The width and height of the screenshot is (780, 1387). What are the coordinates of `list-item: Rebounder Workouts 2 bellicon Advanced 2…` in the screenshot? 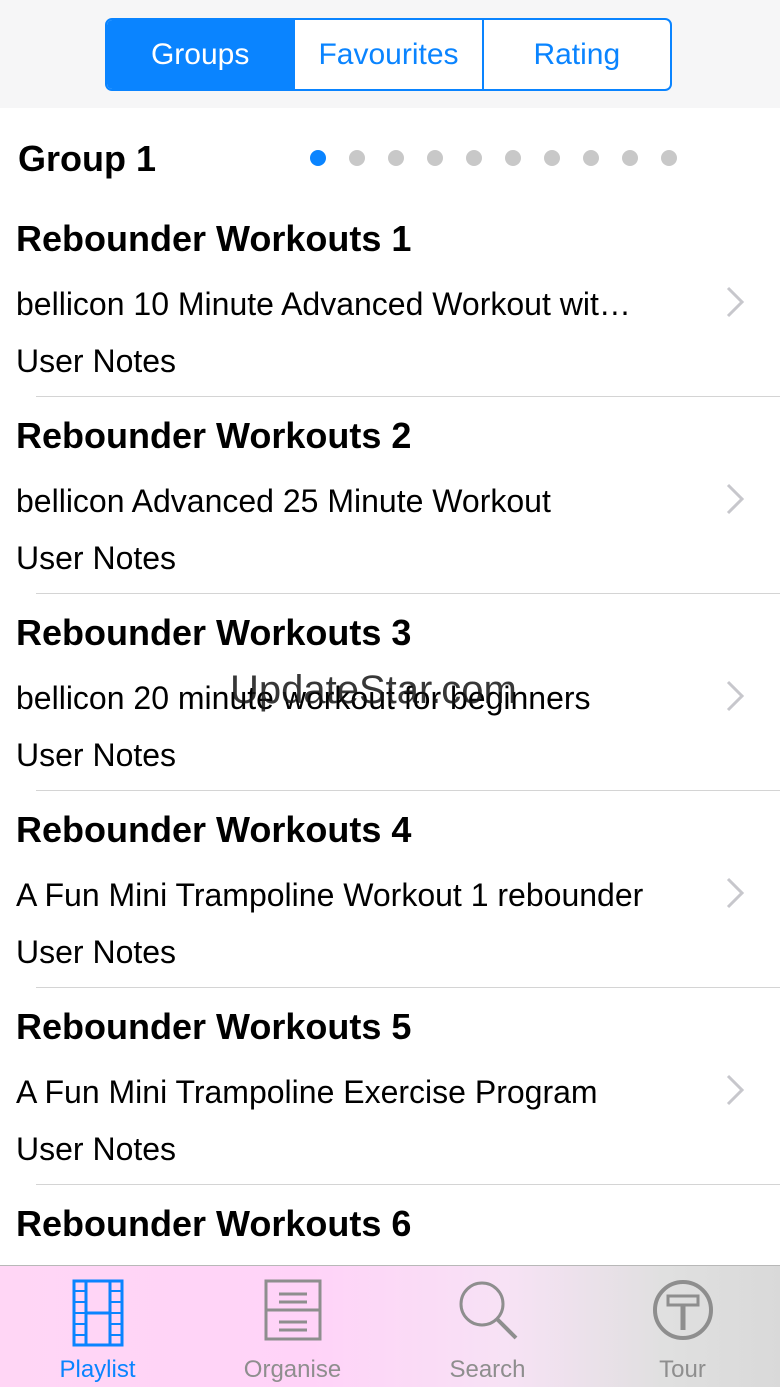 It's located at (390, 495).